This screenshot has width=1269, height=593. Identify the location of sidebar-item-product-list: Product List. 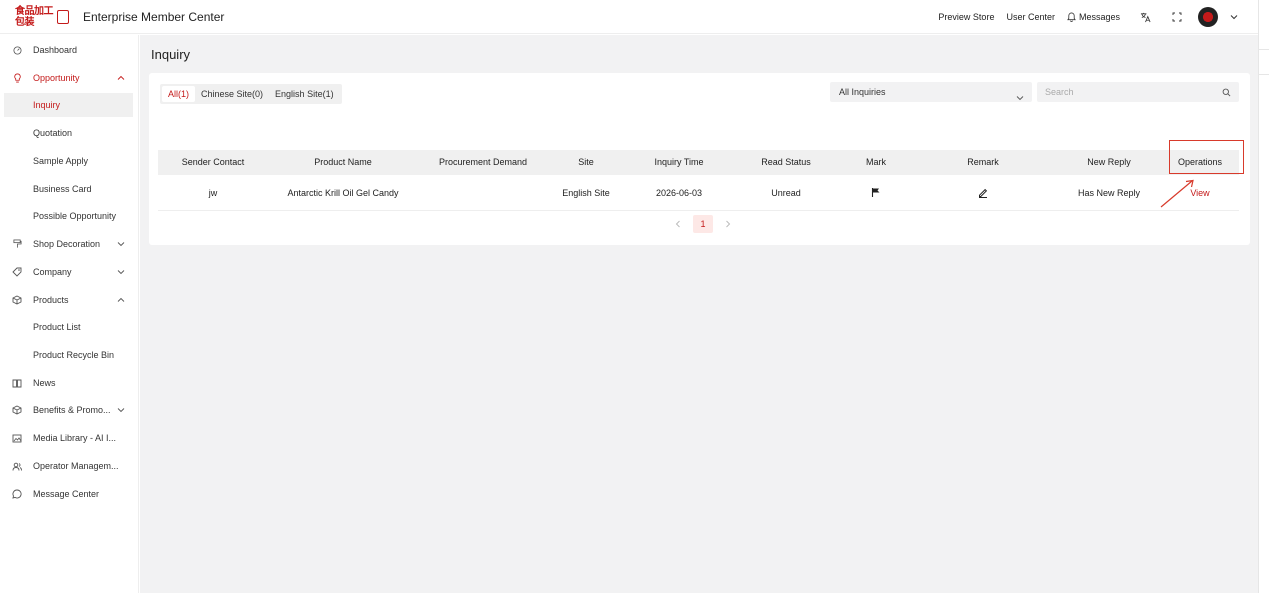
(69, 327).